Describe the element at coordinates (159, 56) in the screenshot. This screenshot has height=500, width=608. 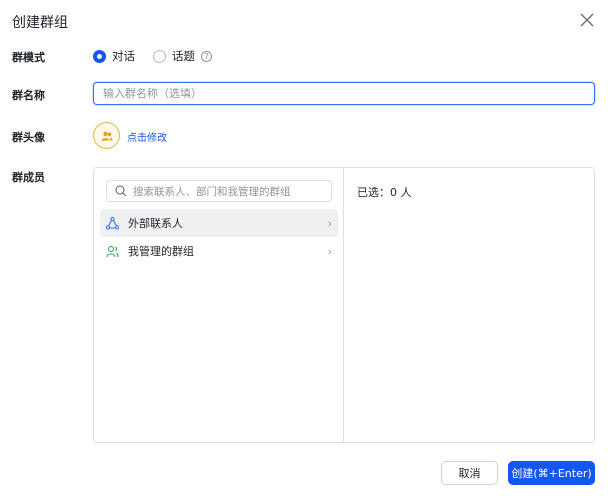
I see `radio-topic` at that location.